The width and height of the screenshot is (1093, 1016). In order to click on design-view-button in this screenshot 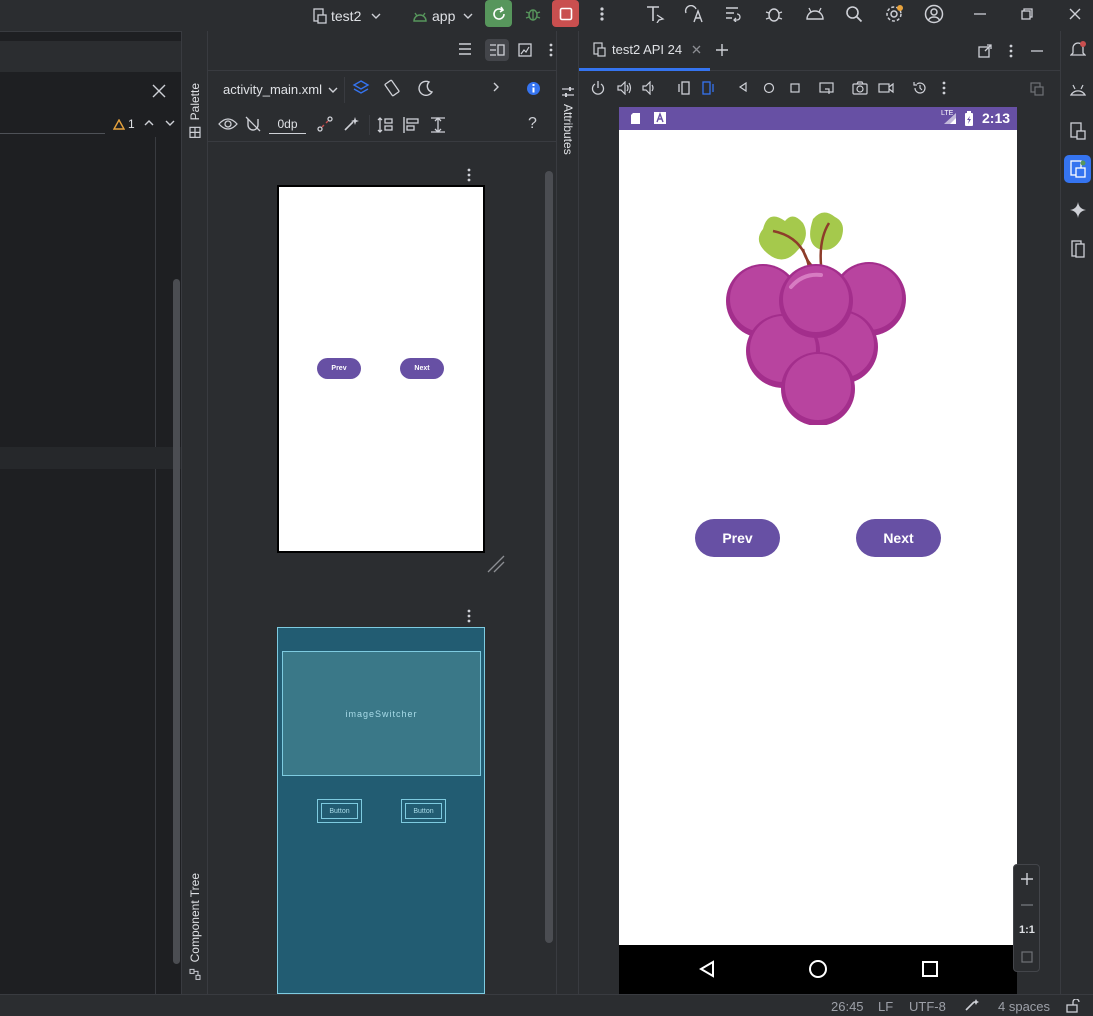, I will do `click(525, 50)`.